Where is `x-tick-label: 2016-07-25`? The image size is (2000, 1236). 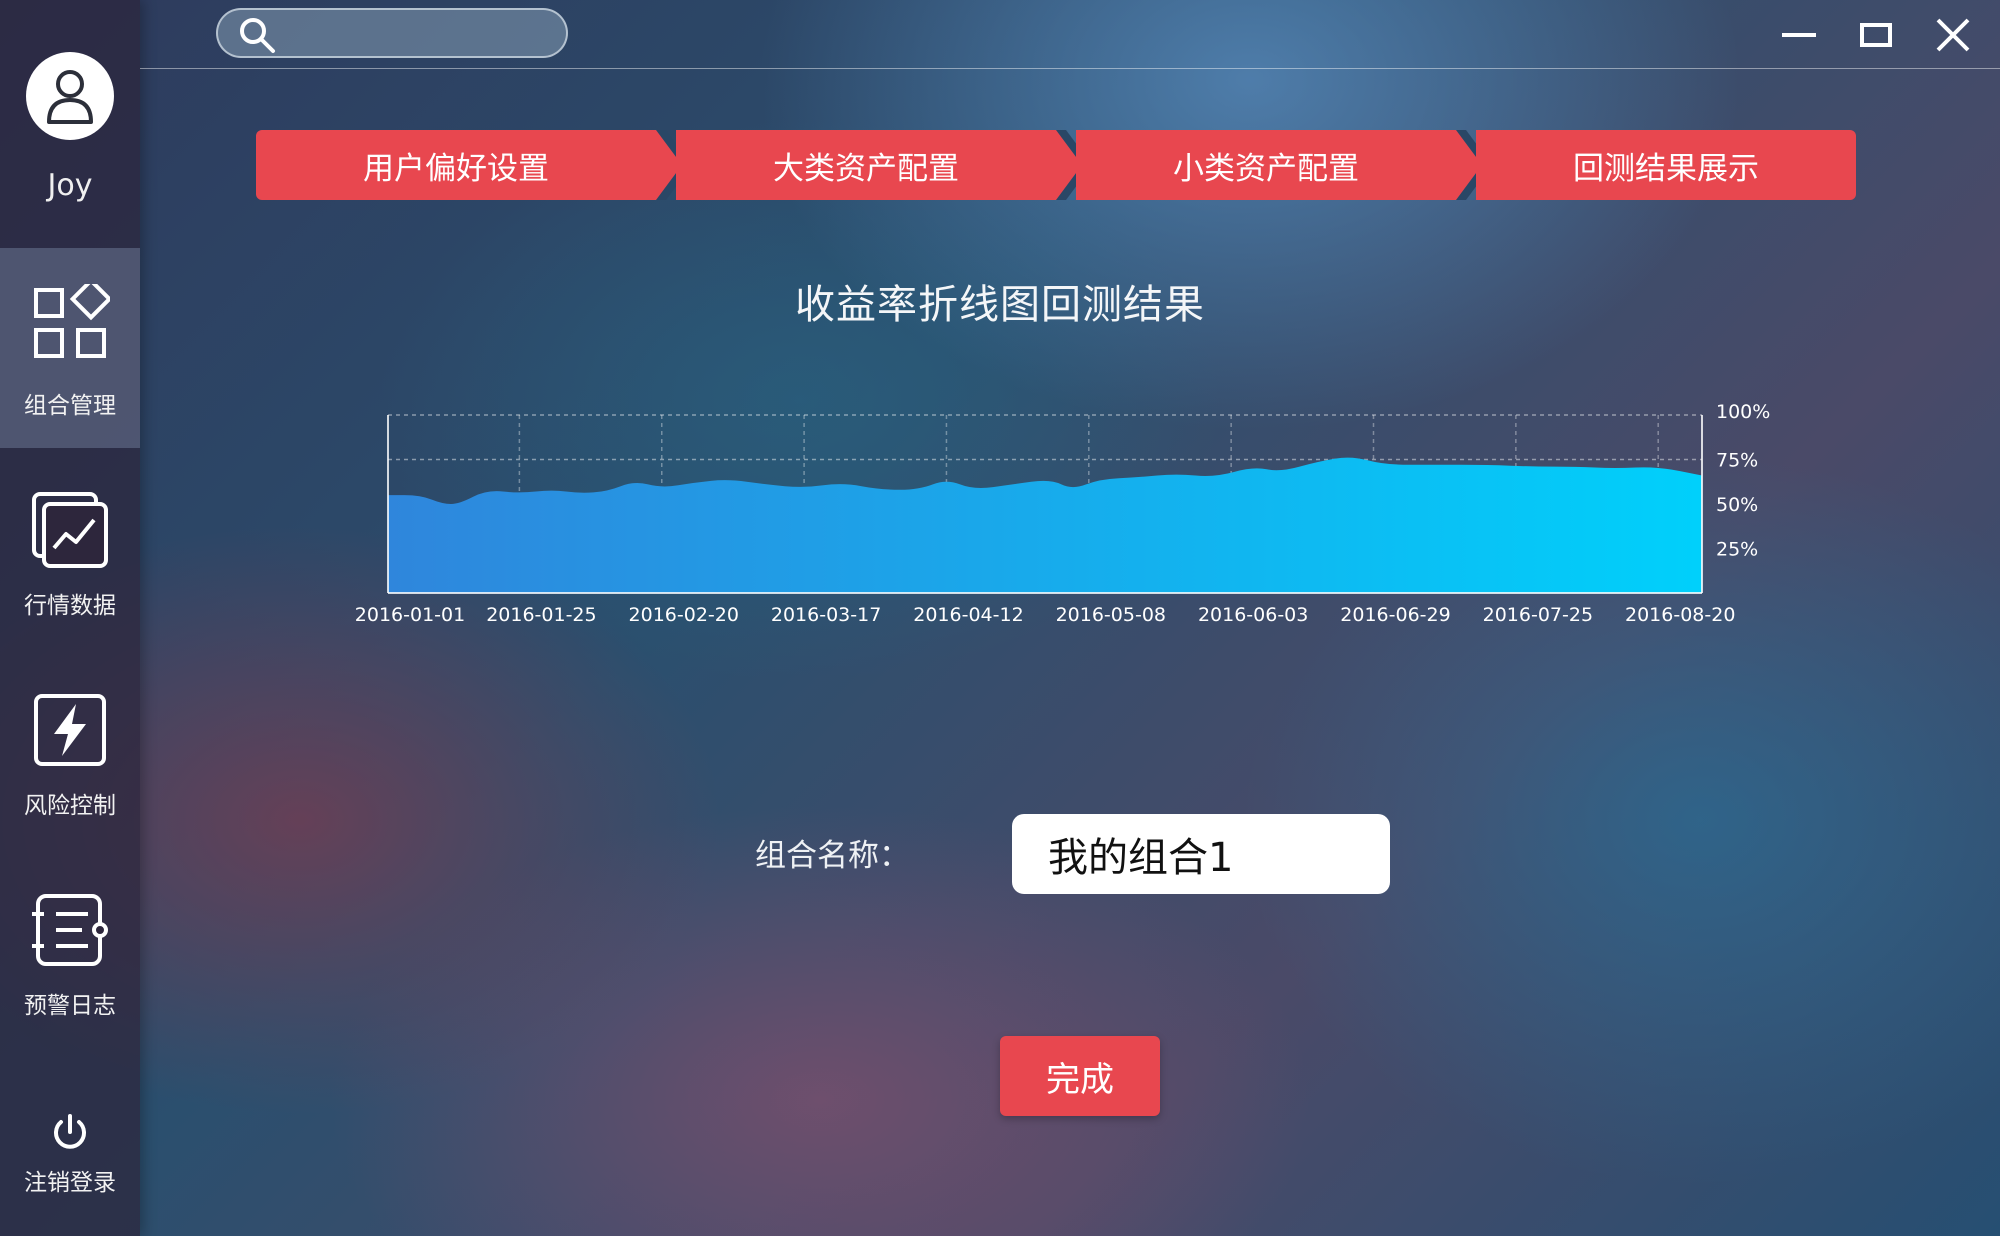 x-tick-label: 2016-07-25 is located at coordinates (1538, 615).